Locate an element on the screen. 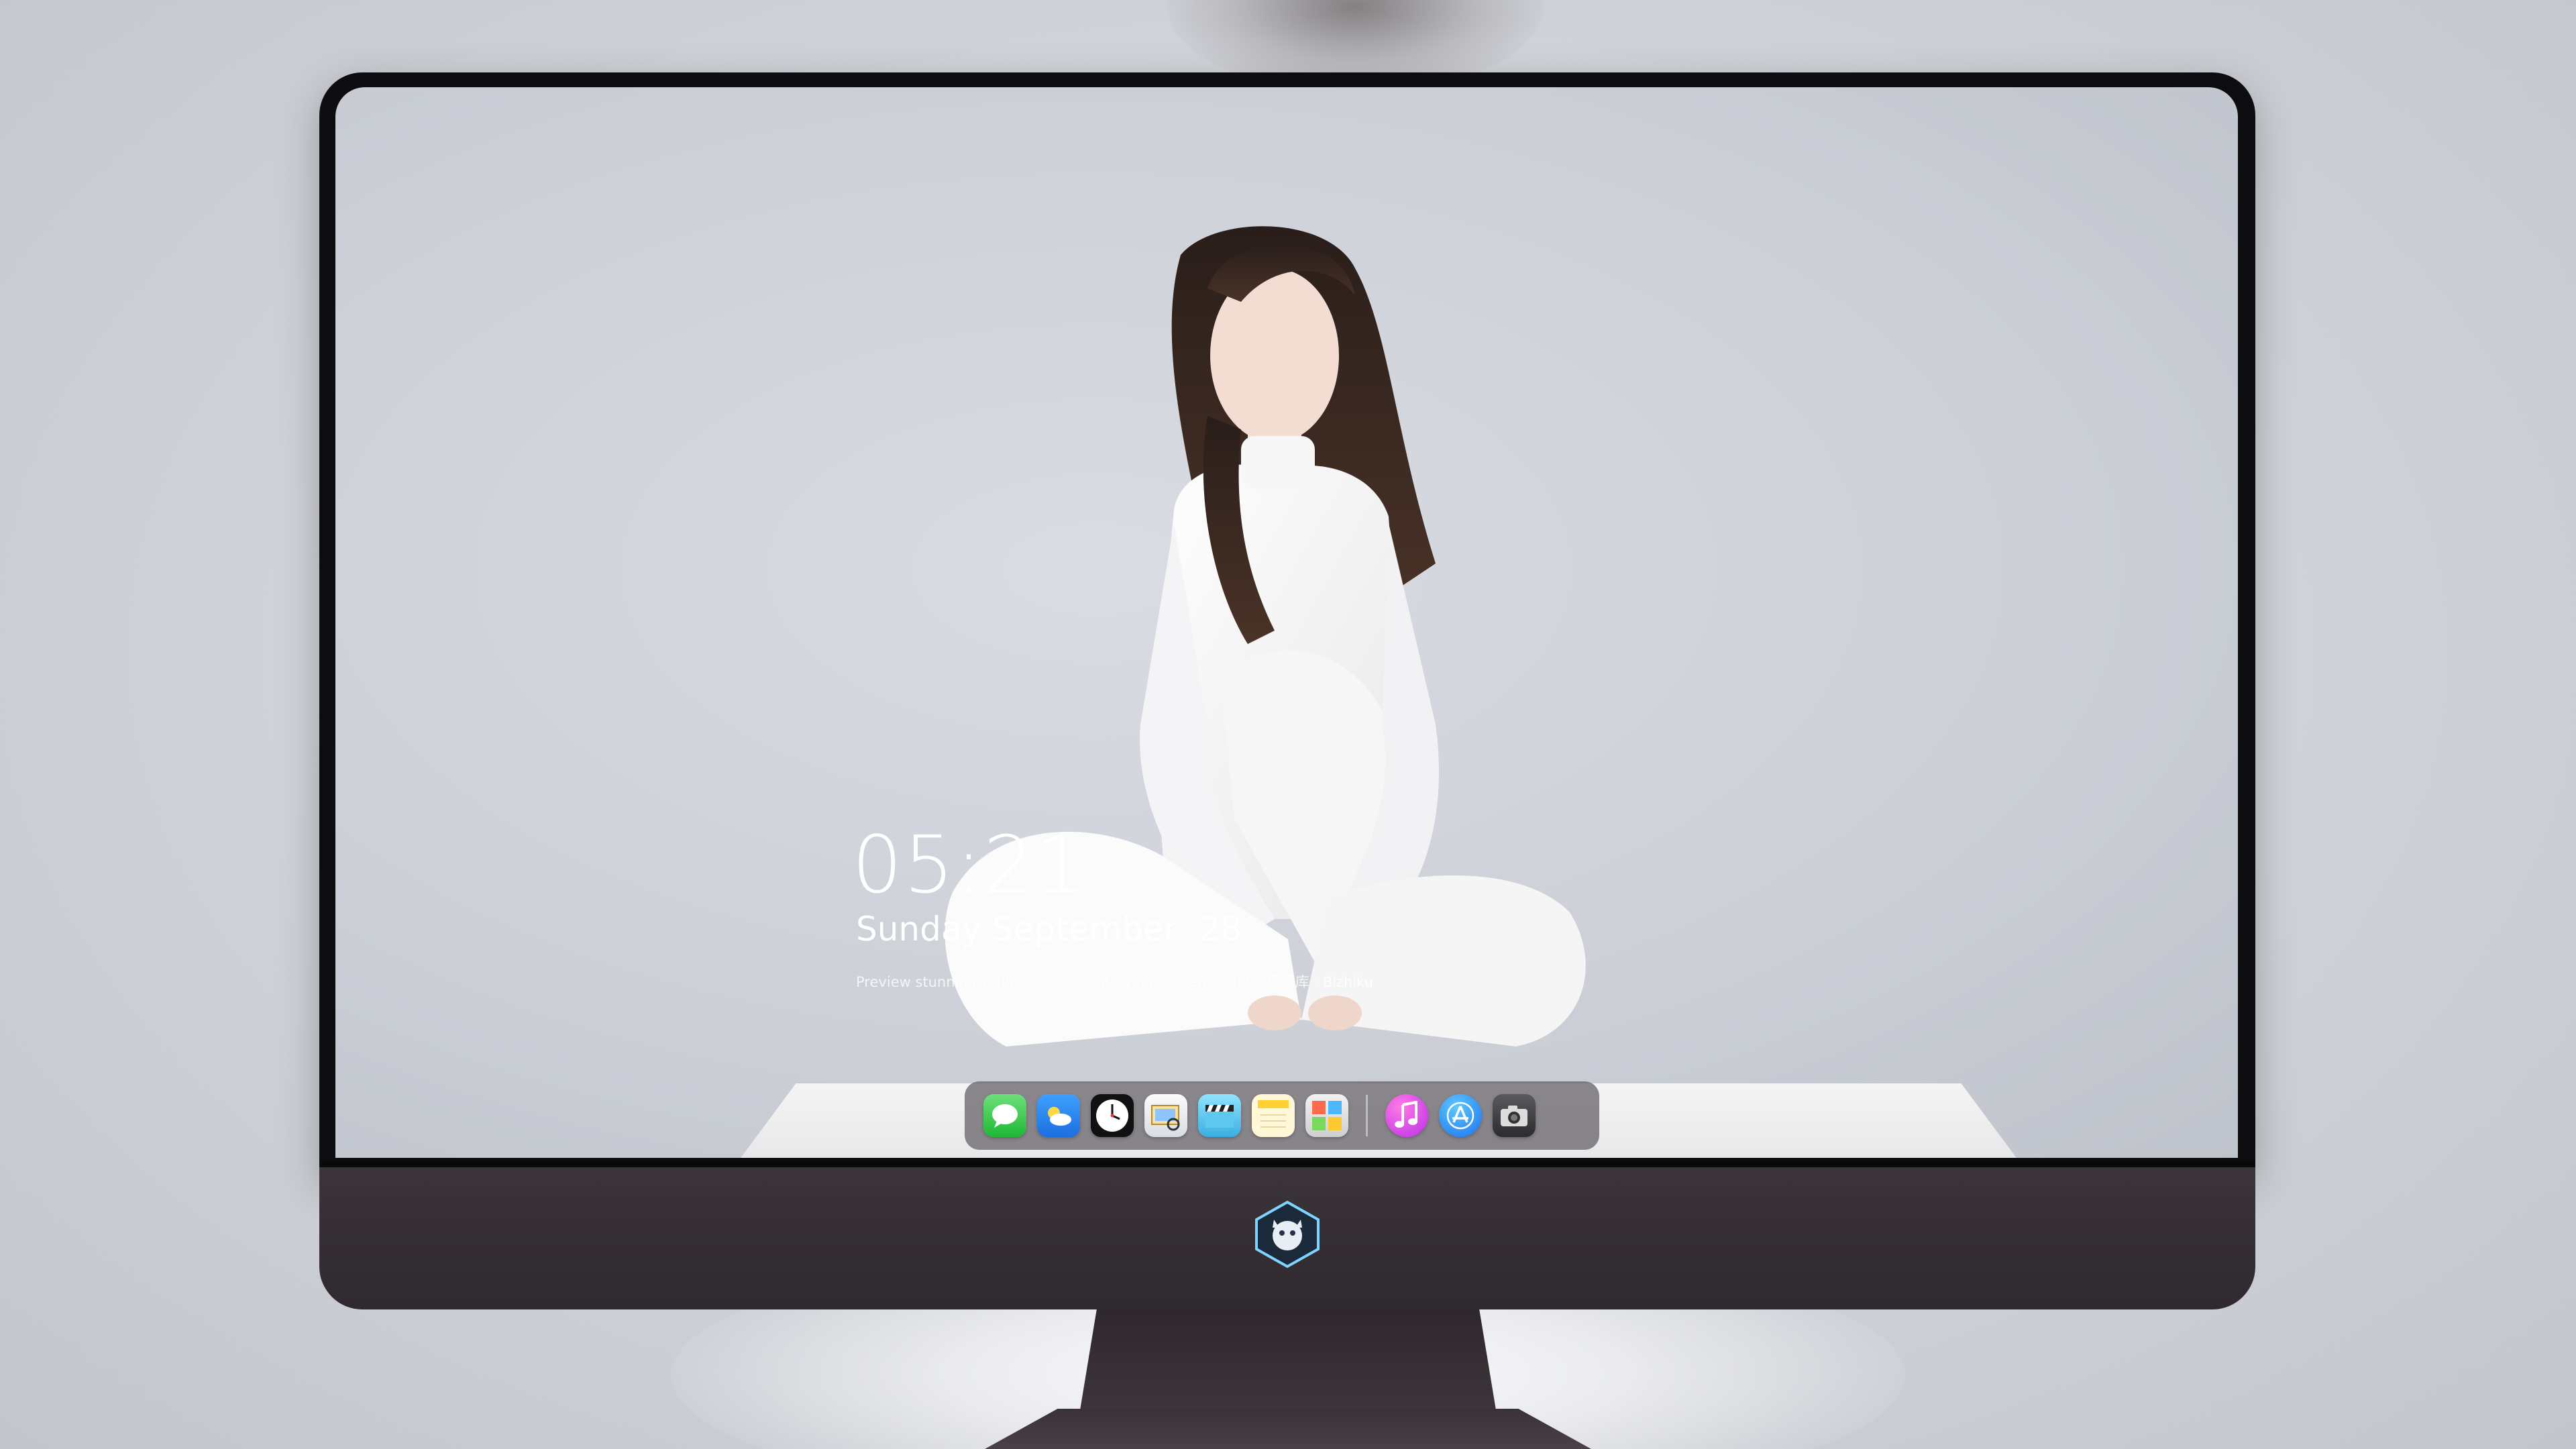  clapperboard-icon is located at coordinates (1219, 1115).